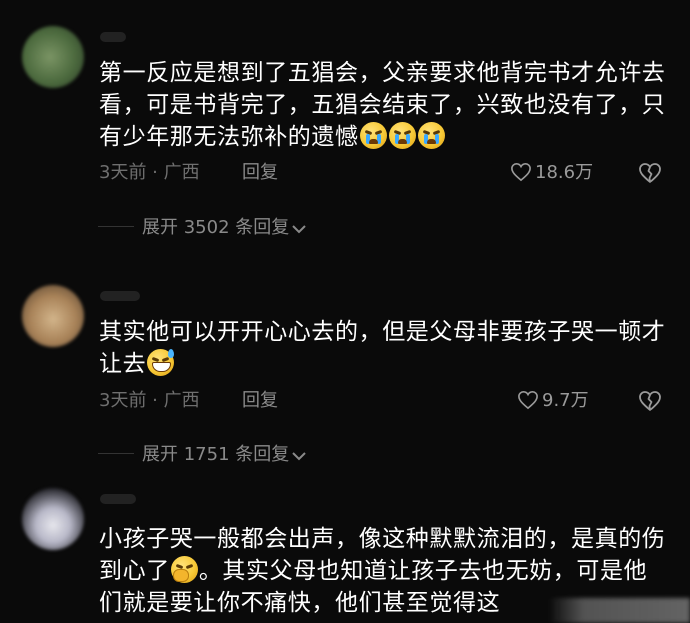 The image size is (690, 623). I want to click on like-button: 18.6万, so click(551, 173).